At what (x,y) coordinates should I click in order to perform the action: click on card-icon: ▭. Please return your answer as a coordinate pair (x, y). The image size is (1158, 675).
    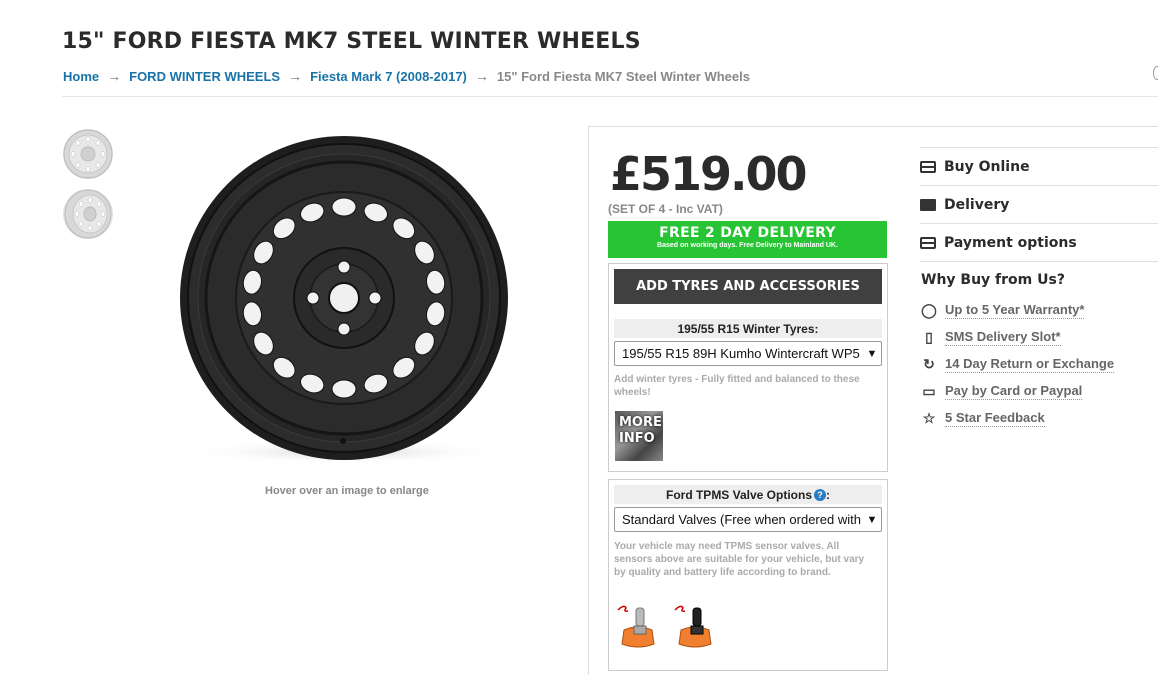
    Looking at the image, I should click on (929, 391).